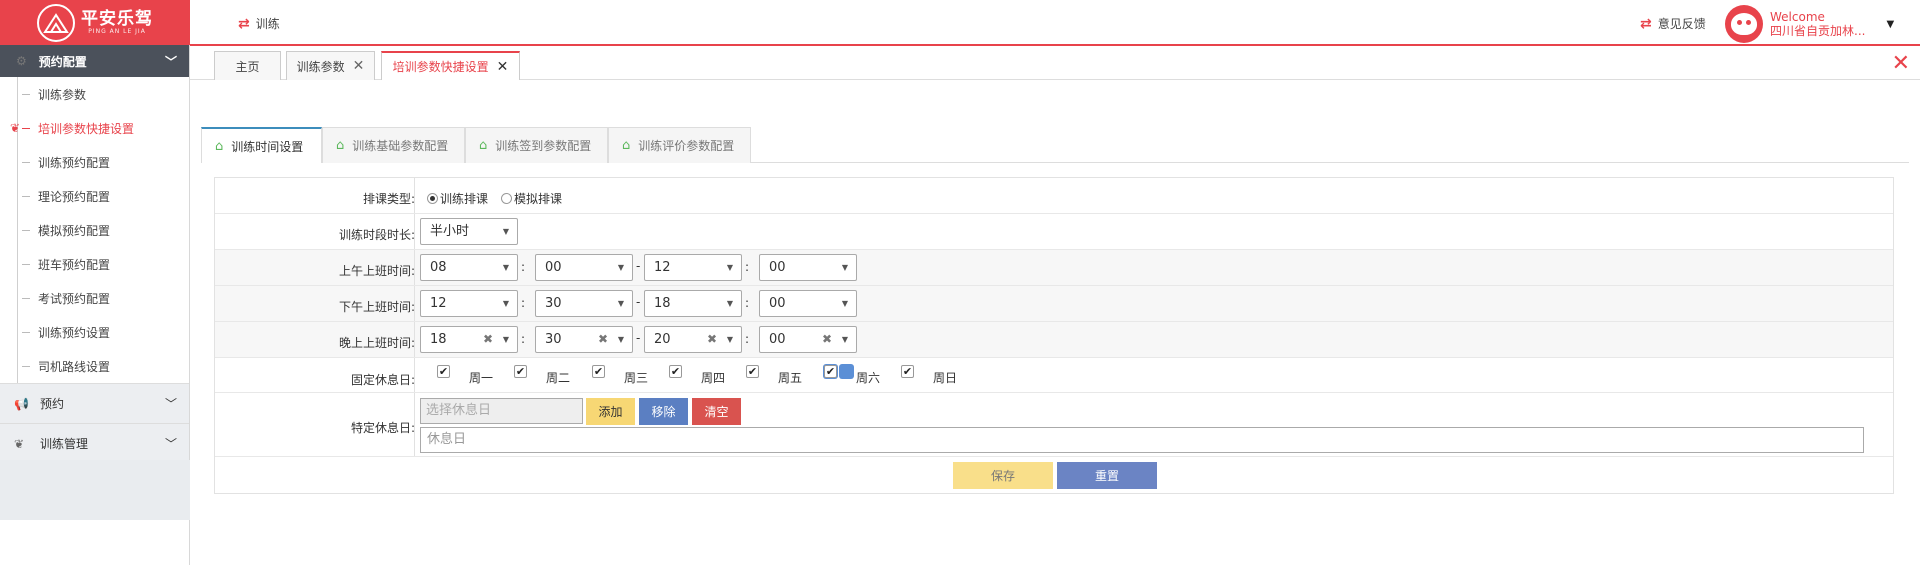  Describe the element at coordinates (438, 303) in the screenshot. I see `select-value: 12` at that location.